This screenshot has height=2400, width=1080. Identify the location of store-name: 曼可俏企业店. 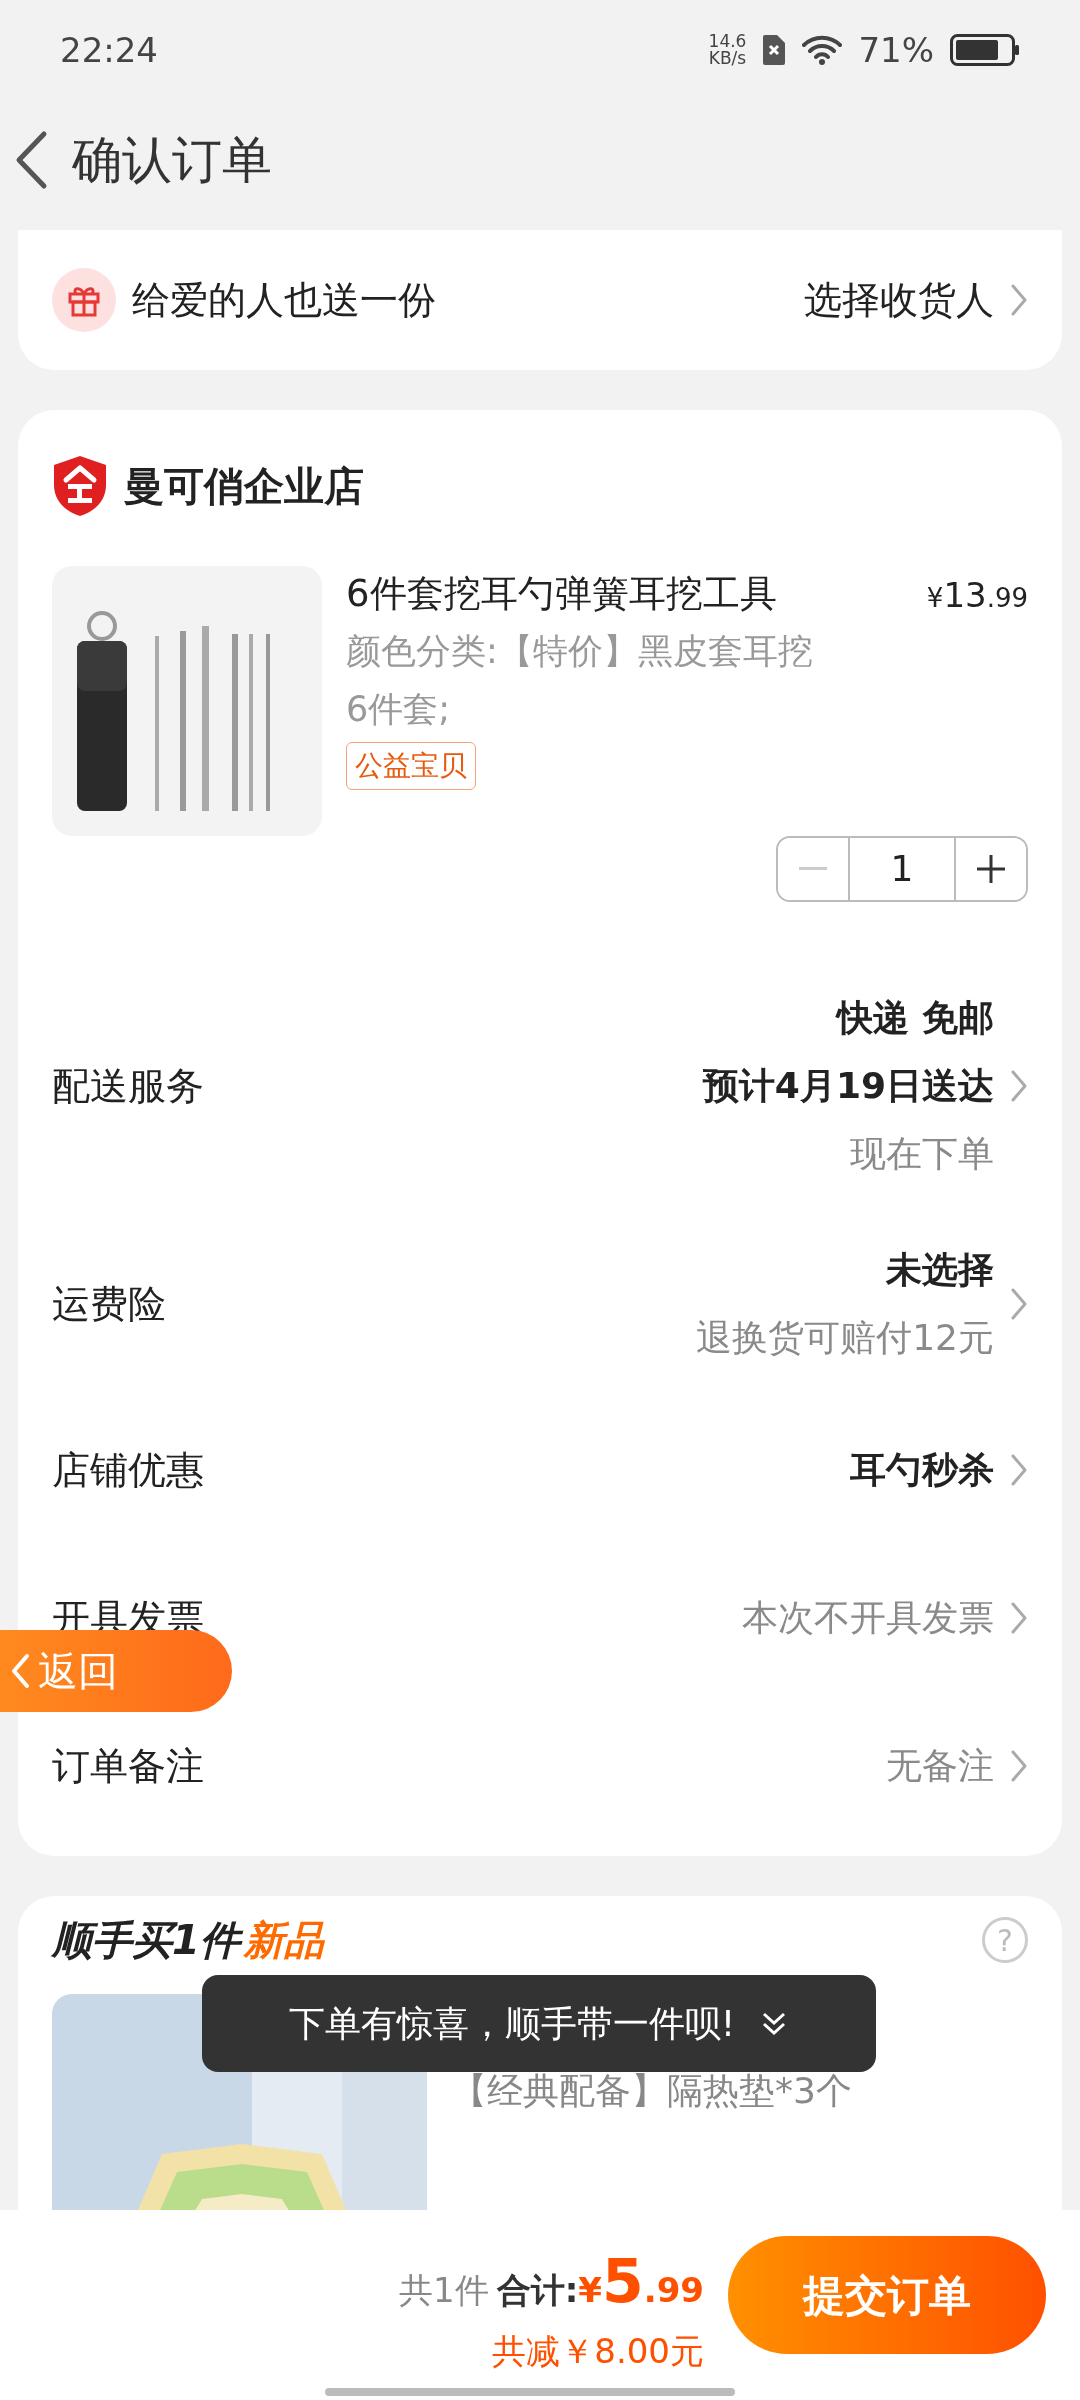
(244, 486).